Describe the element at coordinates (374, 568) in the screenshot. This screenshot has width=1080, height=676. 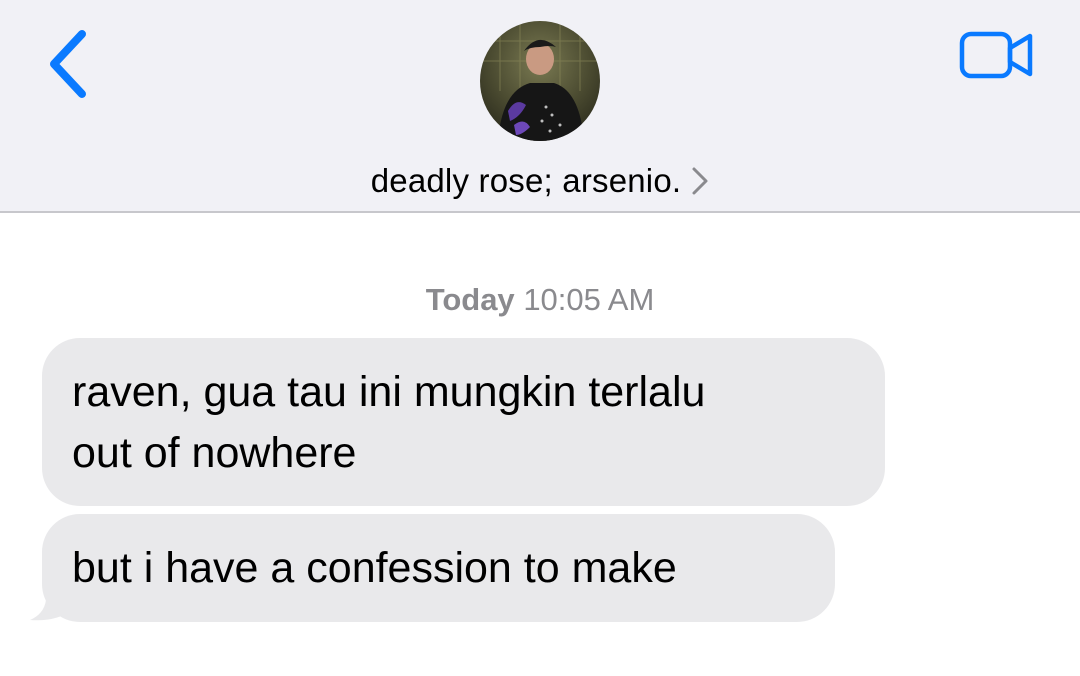
I see `message-text: but i have a confession to make` at that location.